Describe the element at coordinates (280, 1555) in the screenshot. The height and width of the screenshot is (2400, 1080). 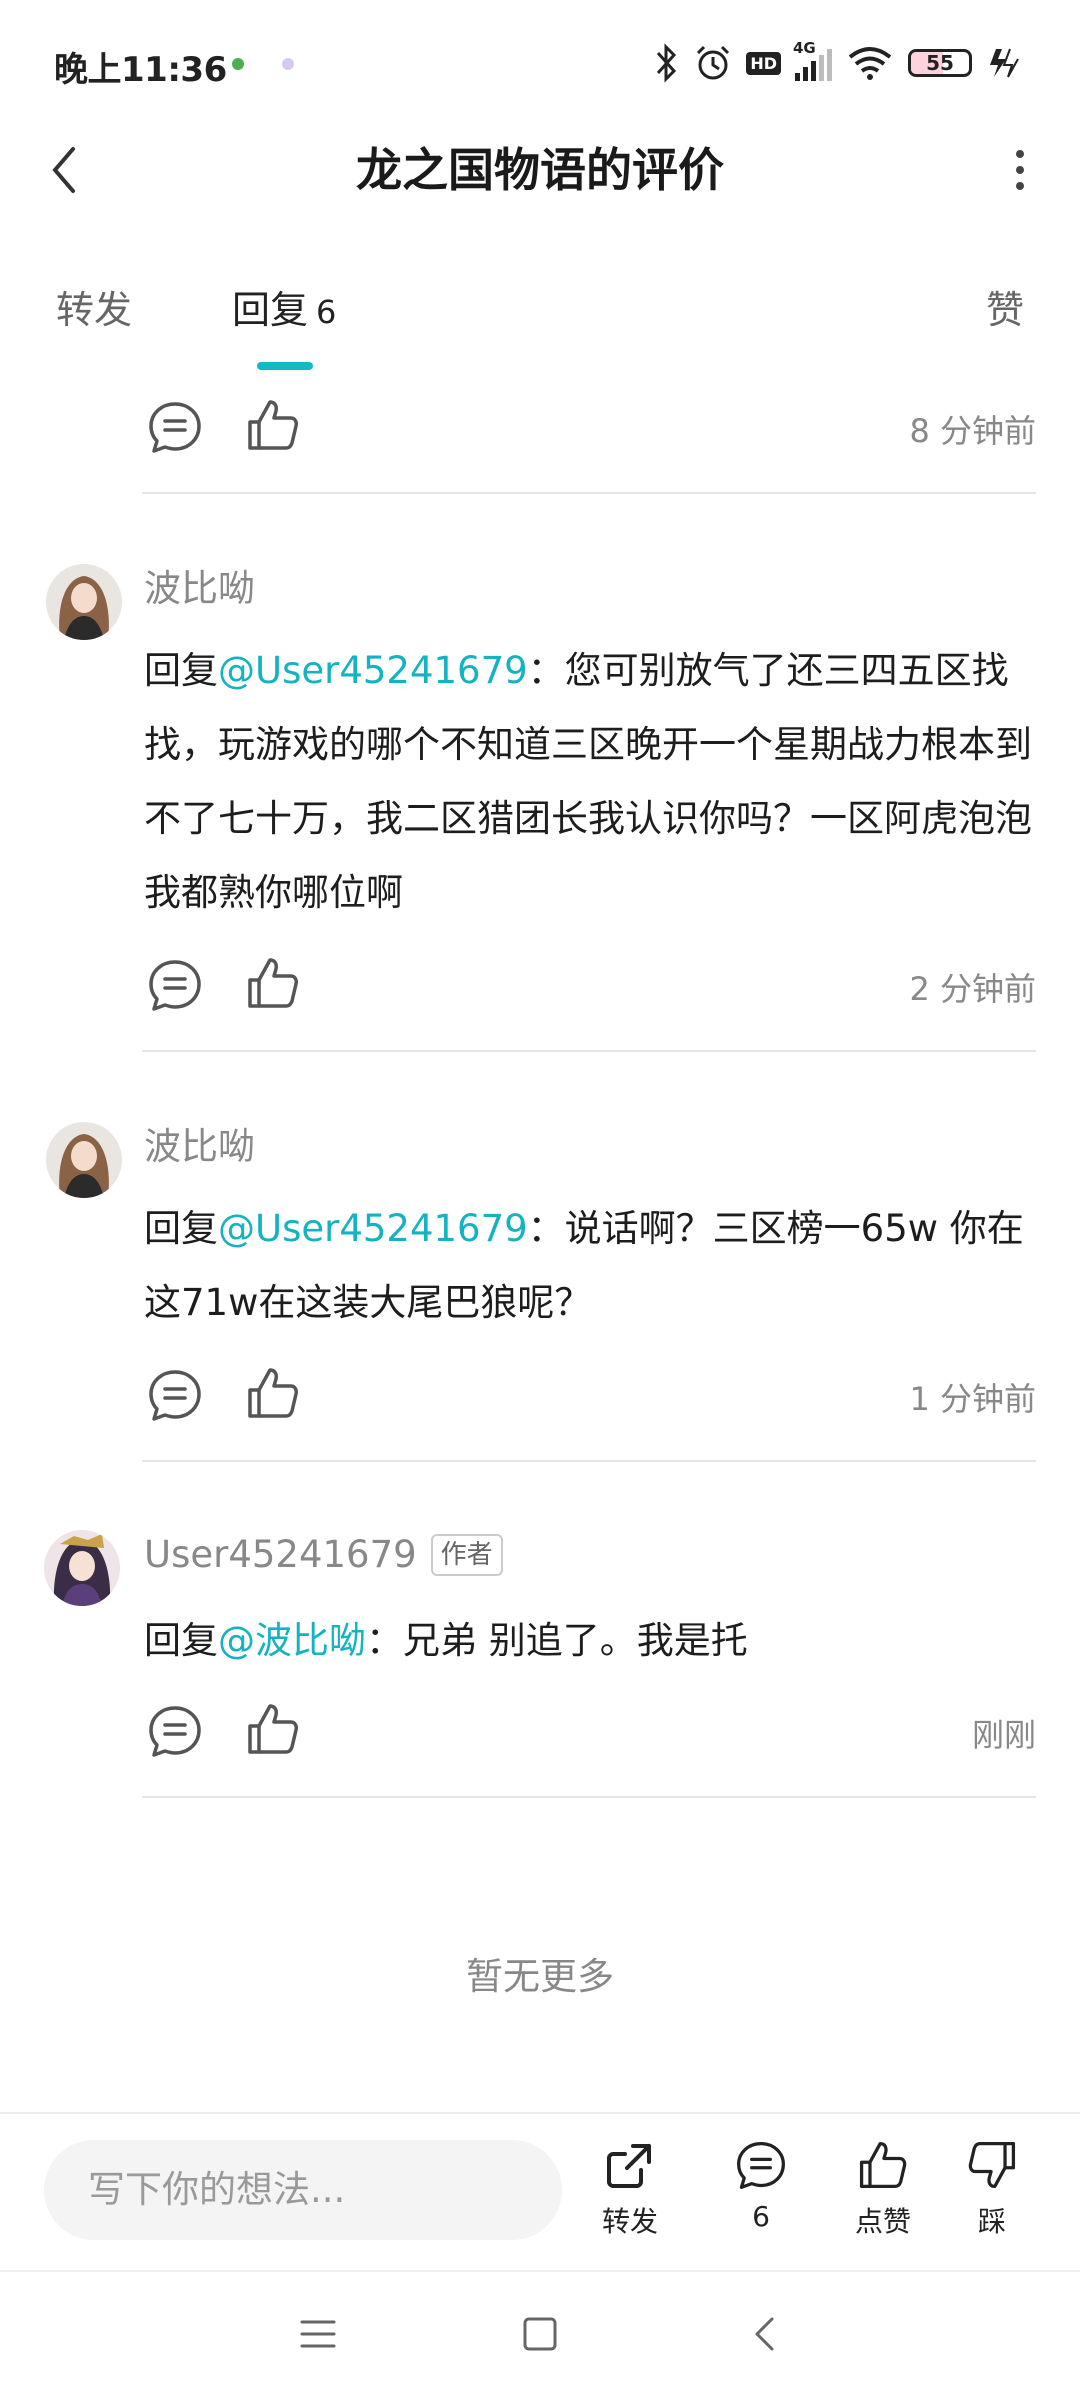
I see `comment-username: User45241679` at that location.